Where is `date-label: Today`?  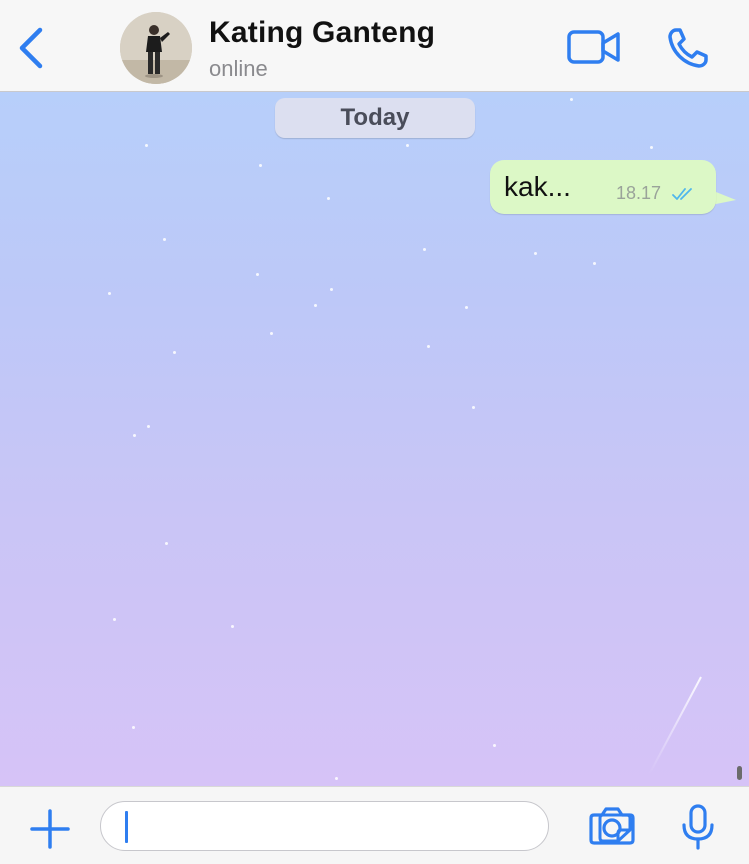
date-label: Today is located at coordinates (375, 117).